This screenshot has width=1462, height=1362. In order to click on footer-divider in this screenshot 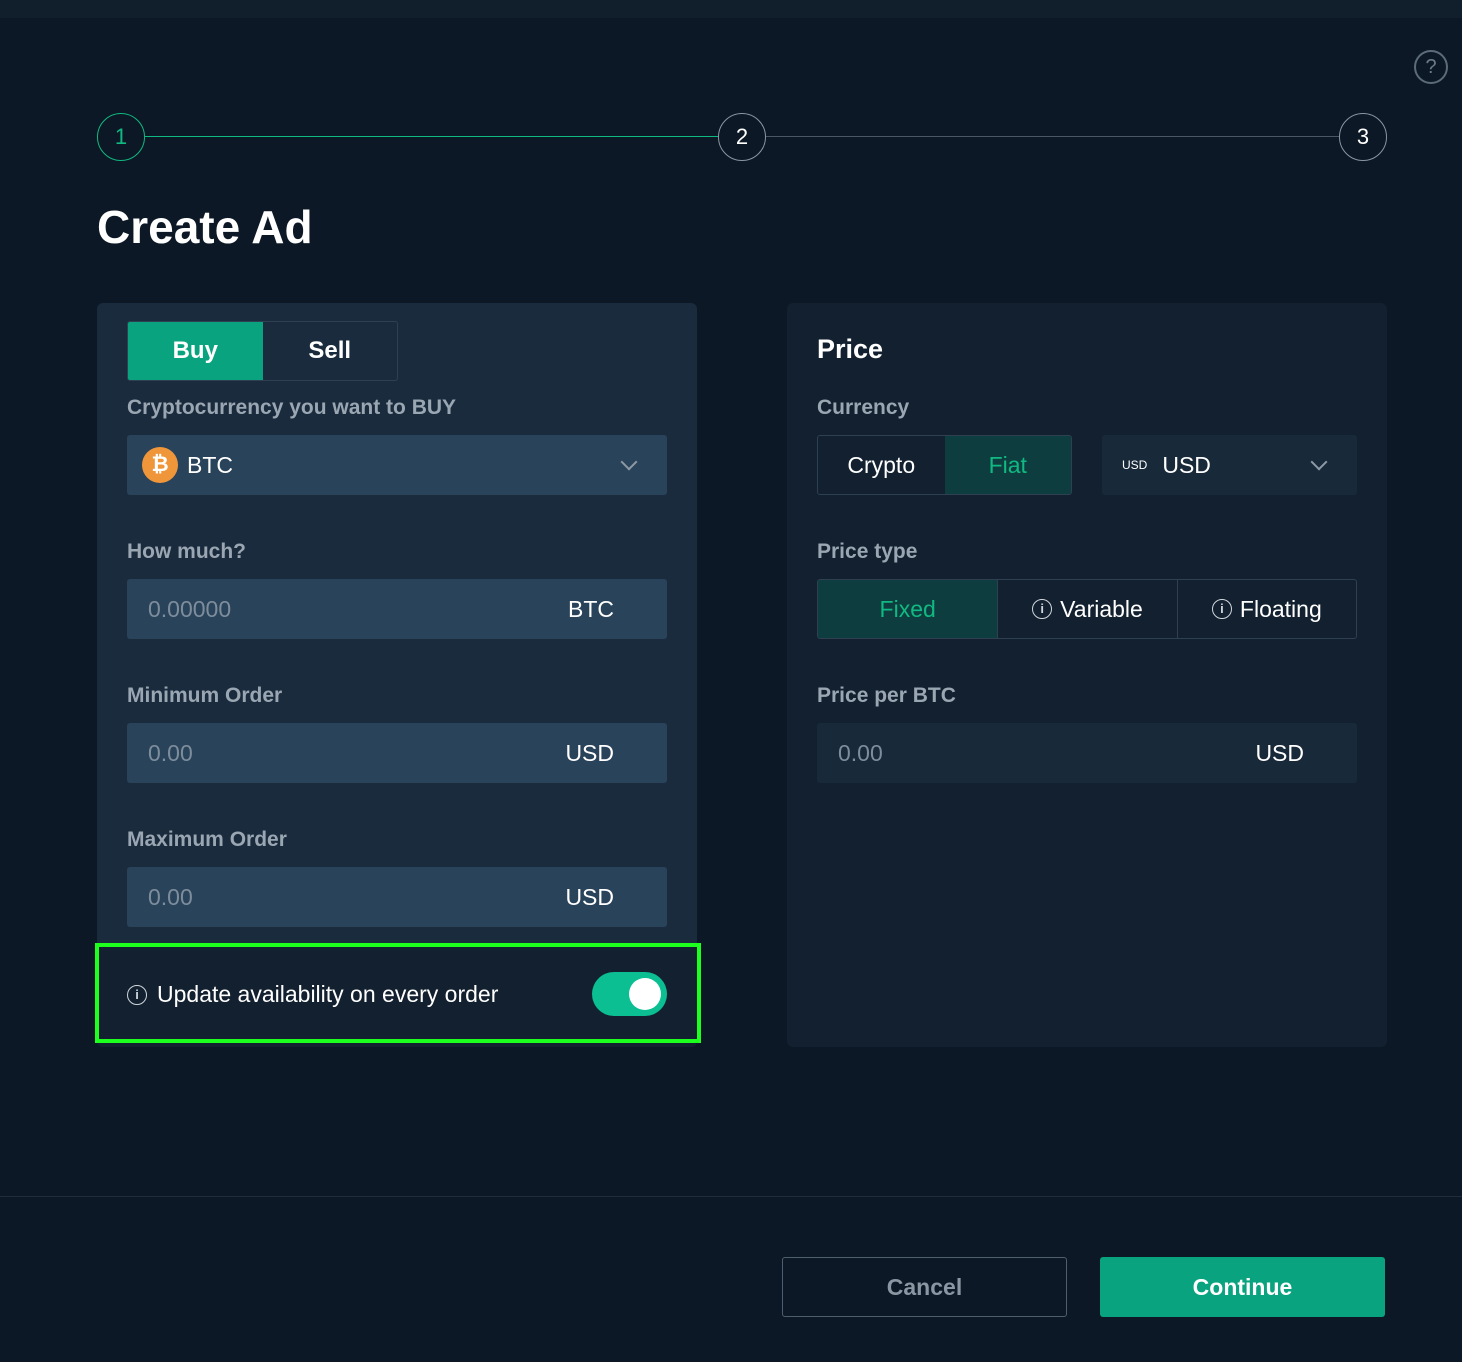, I will do `click(731, 1196)`.